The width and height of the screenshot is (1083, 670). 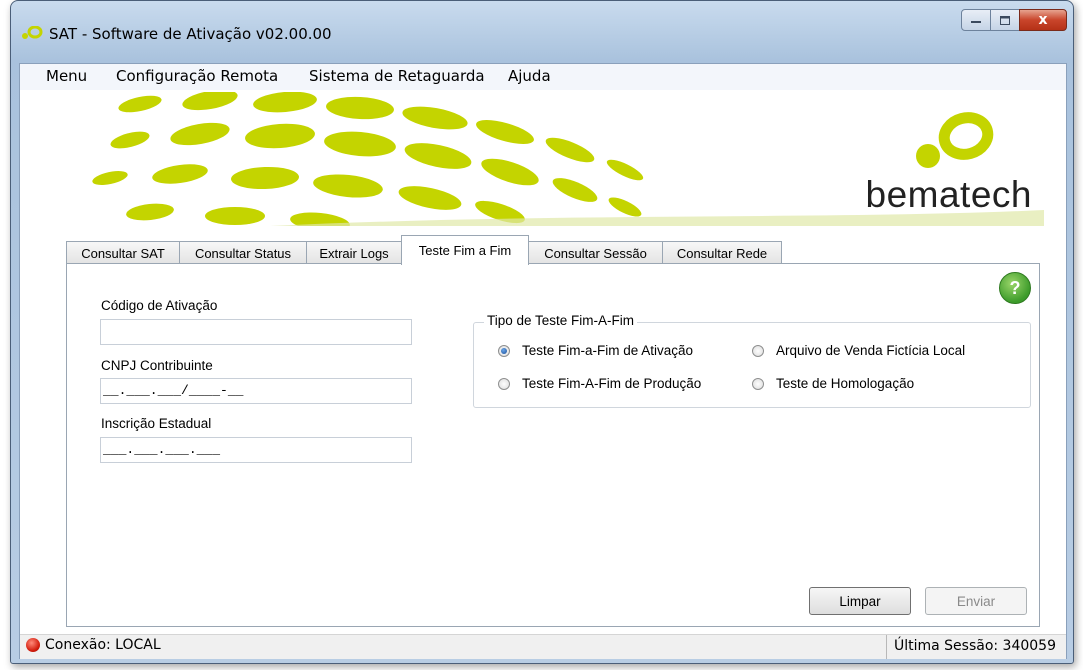 What do you see at coordinates (256, 332) in the screenshot?
I see `codigo-ativacao-input` at bounding box center [256, 332].